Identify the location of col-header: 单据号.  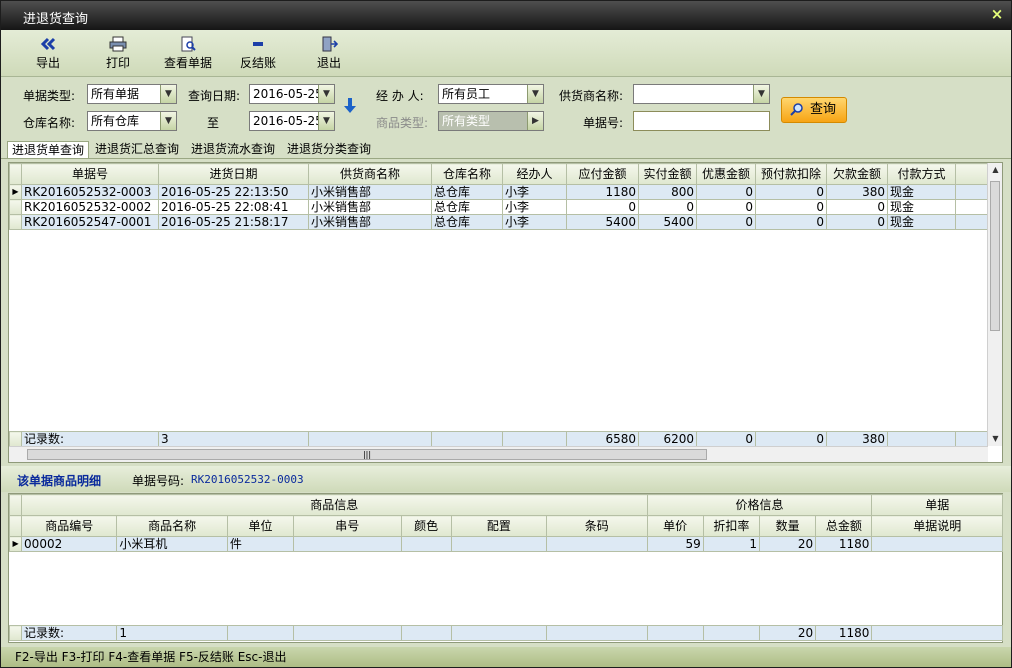
(90, 174).